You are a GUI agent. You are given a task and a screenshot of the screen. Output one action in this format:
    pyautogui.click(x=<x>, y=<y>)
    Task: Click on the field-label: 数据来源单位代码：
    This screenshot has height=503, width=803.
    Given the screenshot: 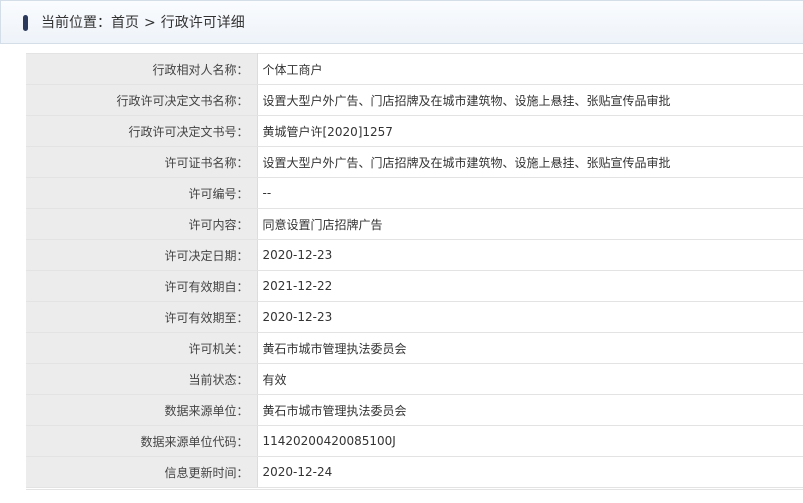 What is the action you would take?
    pyautogui.click(x=142, y=441)
    